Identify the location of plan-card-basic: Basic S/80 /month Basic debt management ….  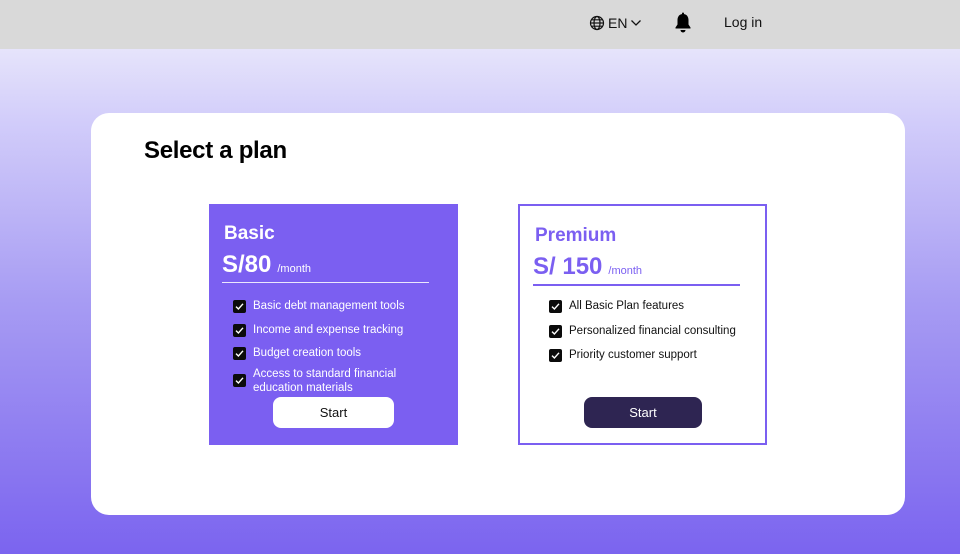
(333, 324).